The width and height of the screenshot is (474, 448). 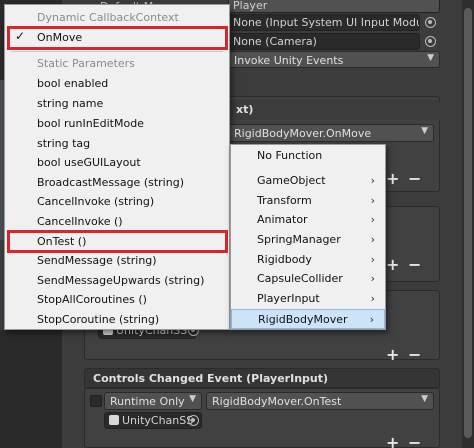 I want to click on submenu-item-playerinput: PlayerInput ›, so click(x=308, y=299).